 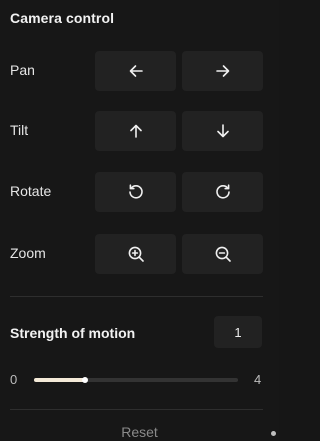 I want to click on resize-handle-icon, so click(x=273, y=433).